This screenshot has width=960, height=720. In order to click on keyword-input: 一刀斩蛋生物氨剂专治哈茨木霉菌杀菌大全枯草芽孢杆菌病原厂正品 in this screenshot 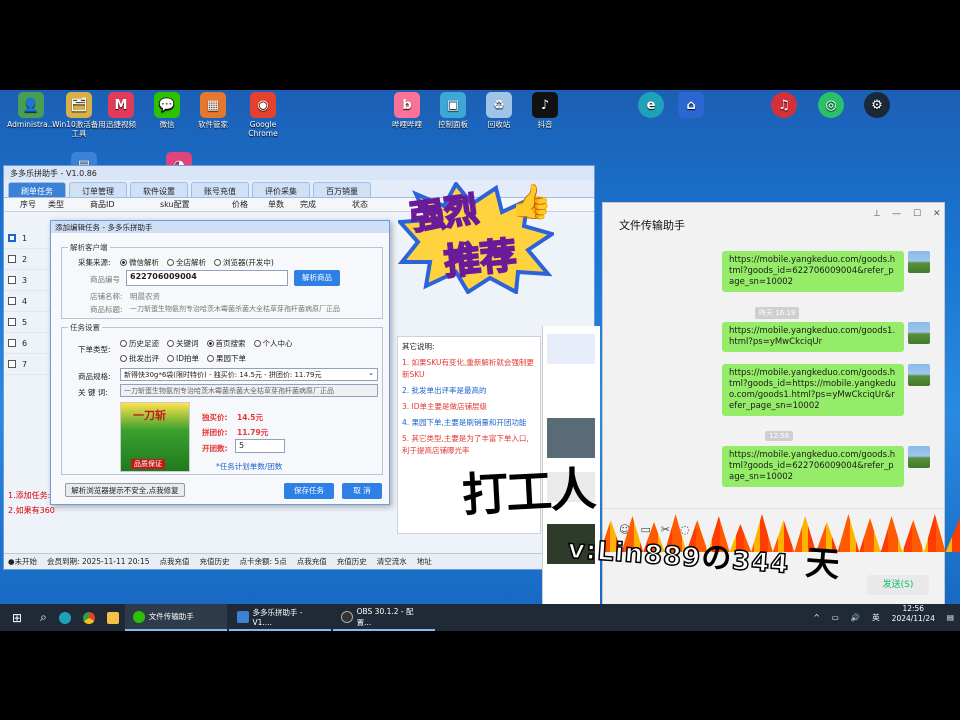, I will do `click(249, 390)`.